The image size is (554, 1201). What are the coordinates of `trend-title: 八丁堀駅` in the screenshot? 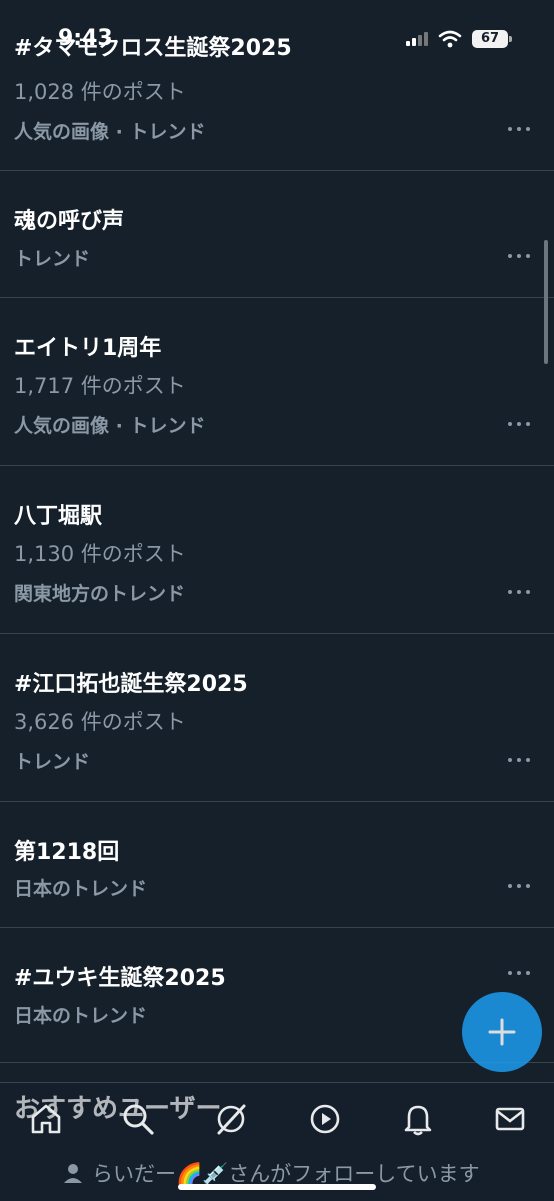 It's located at (58, 516).